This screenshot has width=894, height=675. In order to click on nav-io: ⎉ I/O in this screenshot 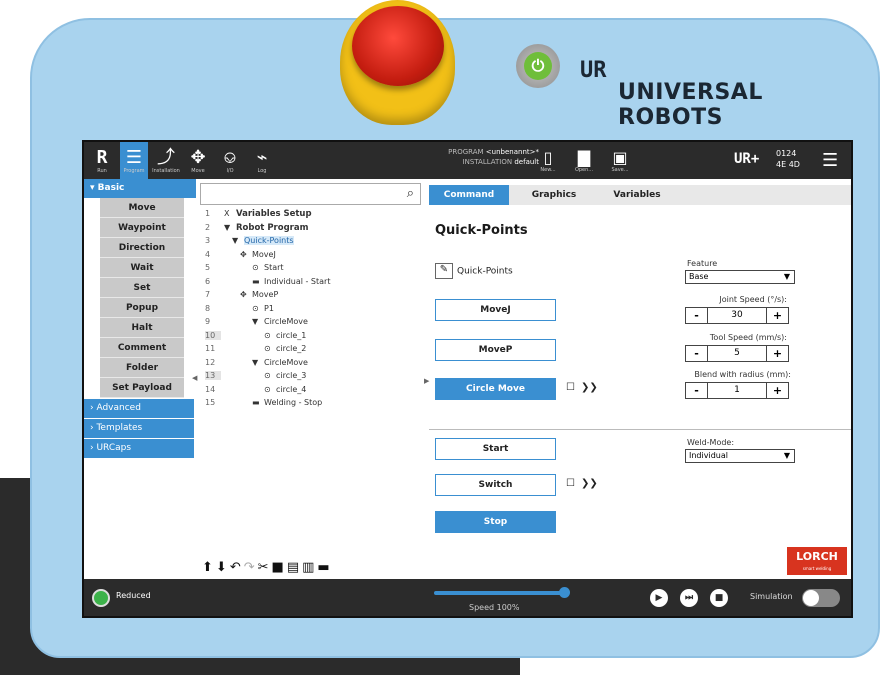, I will do `click(230, 160)`.